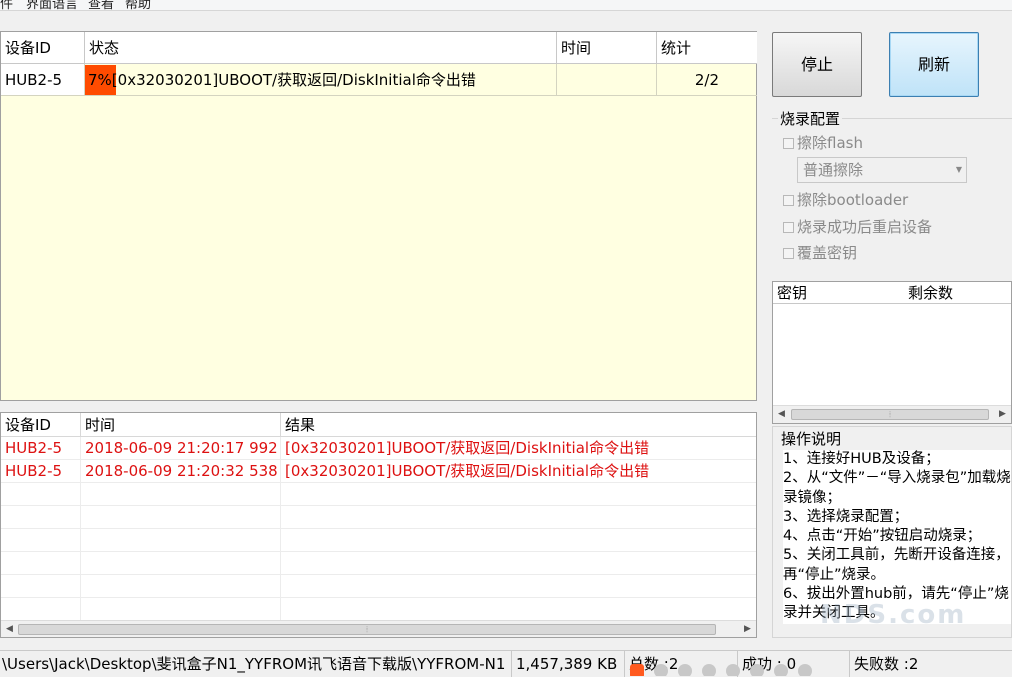  What do you see at coordinates (181, 471) in the screenshot?
I see `log-time: 2018-06-09 21:20:32 538` at bounding box center [181, 471].